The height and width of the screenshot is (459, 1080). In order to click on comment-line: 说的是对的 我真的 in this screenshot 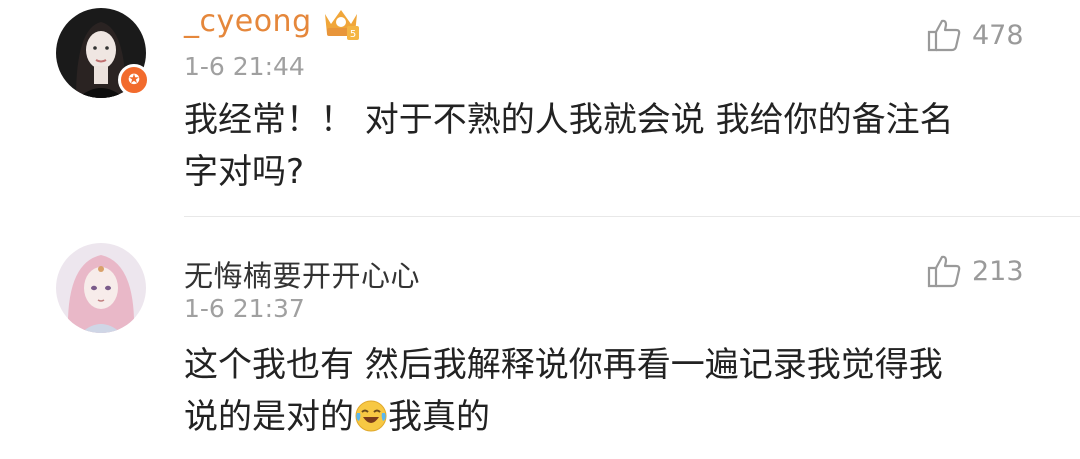, I will do `click(599, 417)`.